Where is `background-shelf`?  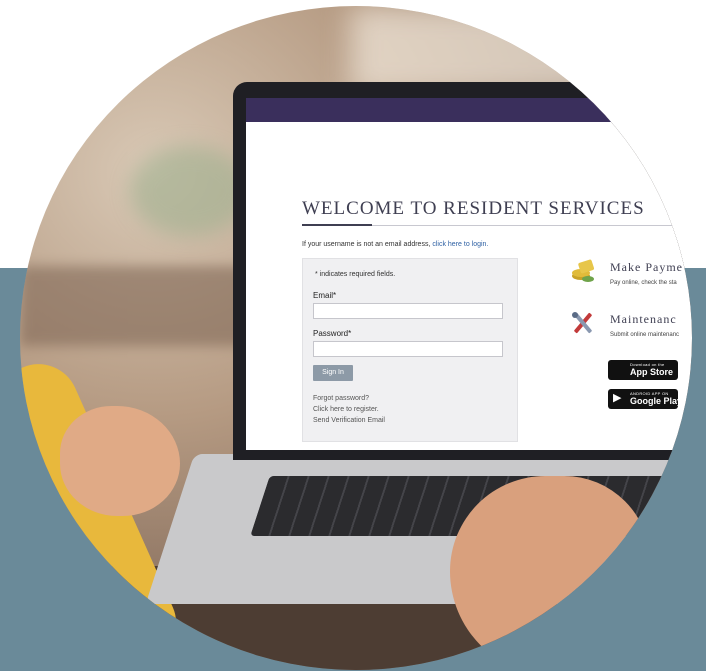 background-shelf is located at coordinates (140, 306).